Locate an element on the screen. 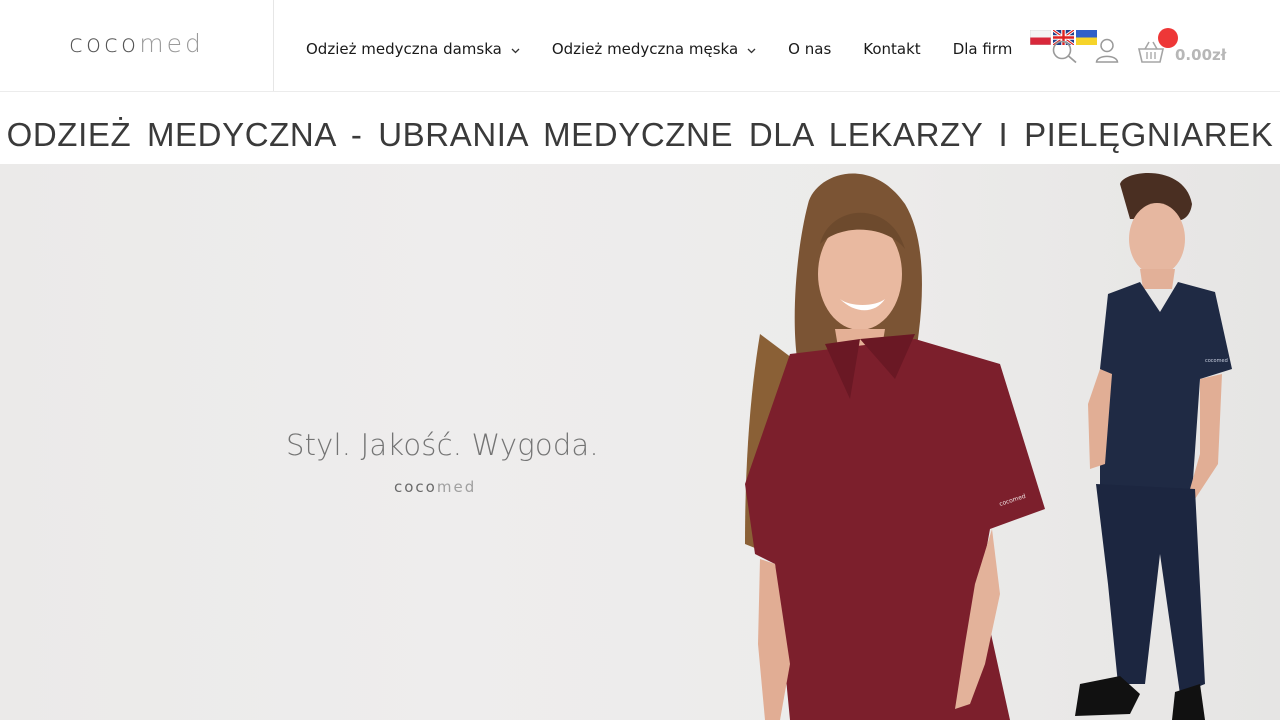 The image size is (1280, 720). cart-total: 0.00zł is located at coordinates (1200, 55).